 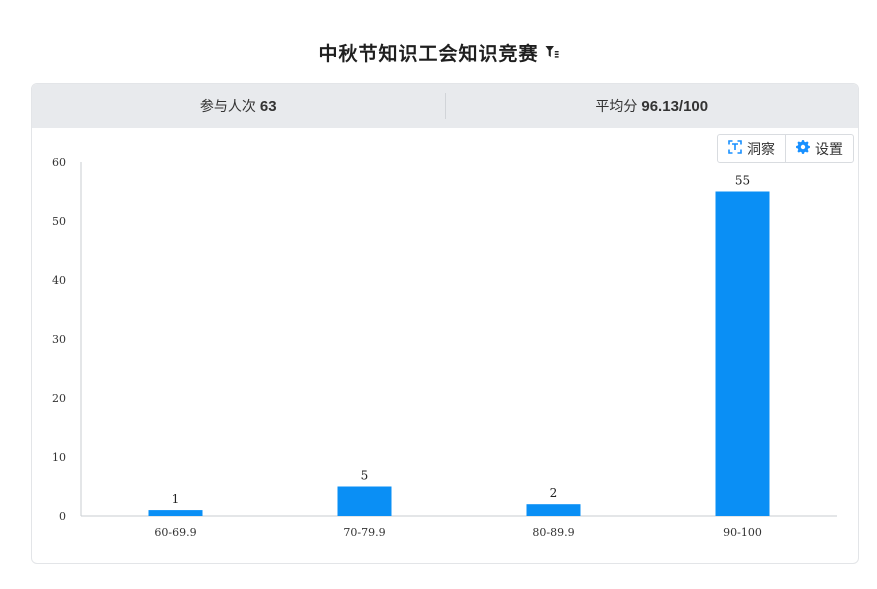 What do you see at coordinates (742, 532) in the screenshot?
I see `x-tick-label: 90-100` at bounding box center [742, 532].